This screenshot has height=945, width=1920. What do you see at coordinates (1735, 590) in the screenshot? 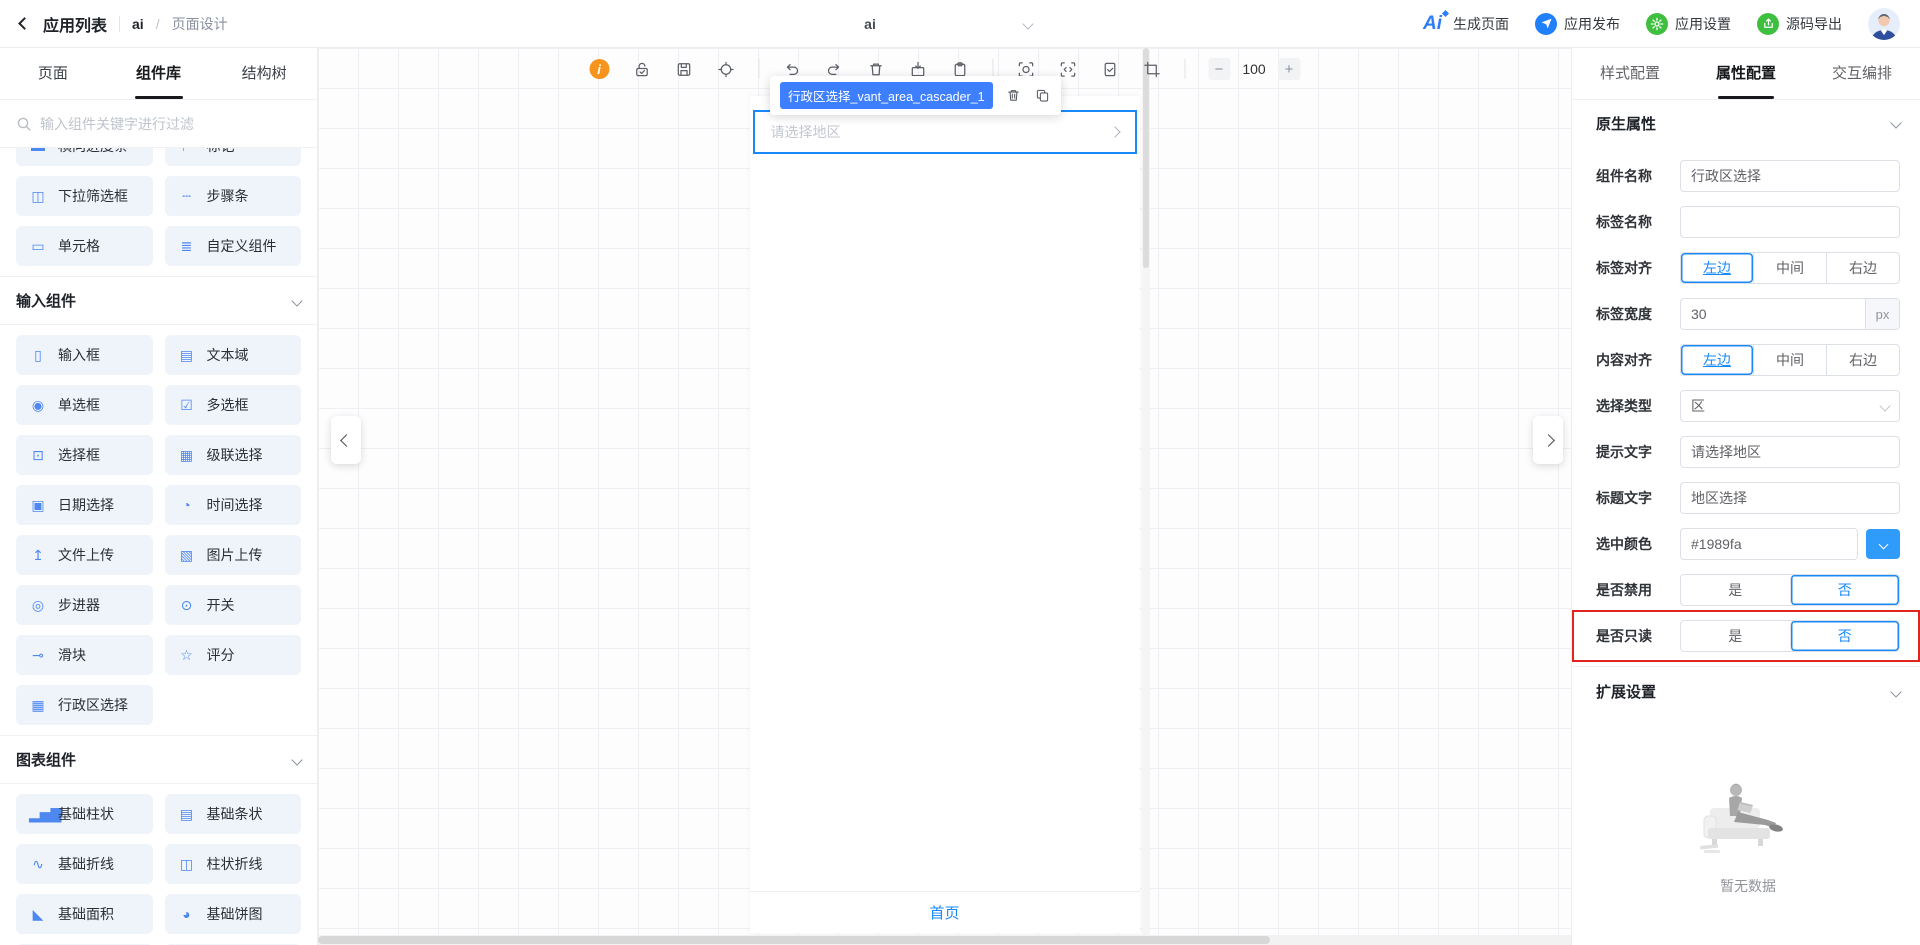
I see `disabled-yes: 是` at bounding box center [1735, 590].